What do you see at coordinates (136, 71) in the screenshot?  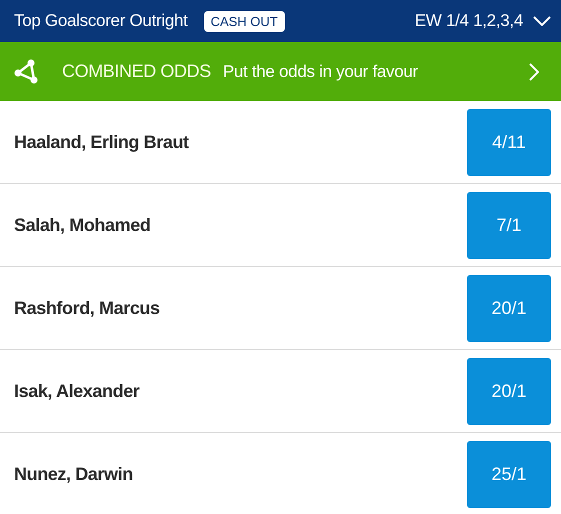 I see `promo-title: COMBINED ODDS` at bounding box center [136, 71].